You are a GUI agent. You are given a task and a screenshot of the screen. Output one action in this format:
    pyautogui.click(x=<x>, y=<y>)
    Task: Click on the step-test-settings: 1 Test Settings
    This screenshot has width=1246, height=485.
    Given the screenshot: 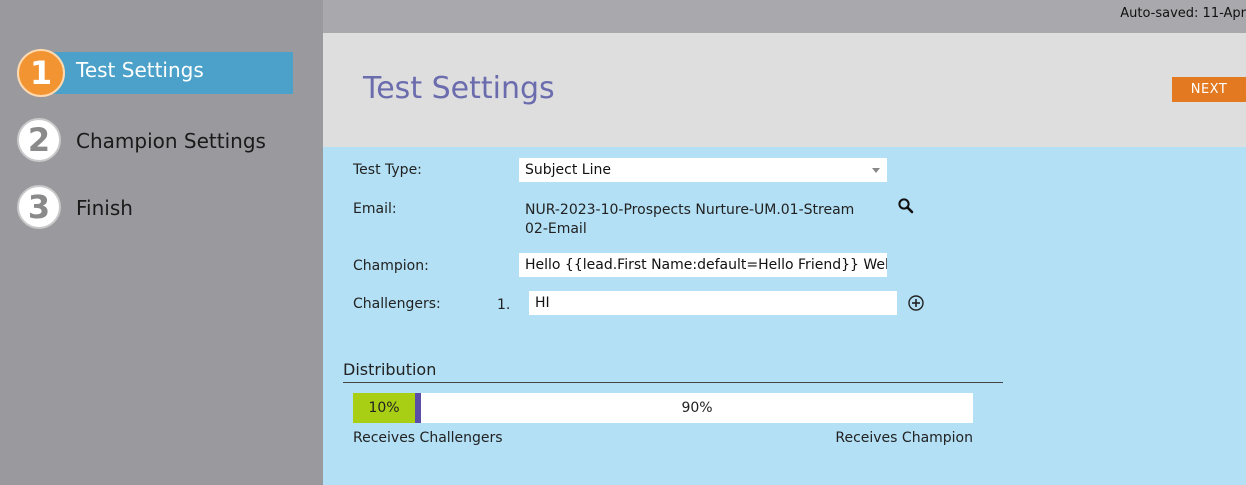 What is the action you would take?
    pyautogui.click(x=155, y=73)
    